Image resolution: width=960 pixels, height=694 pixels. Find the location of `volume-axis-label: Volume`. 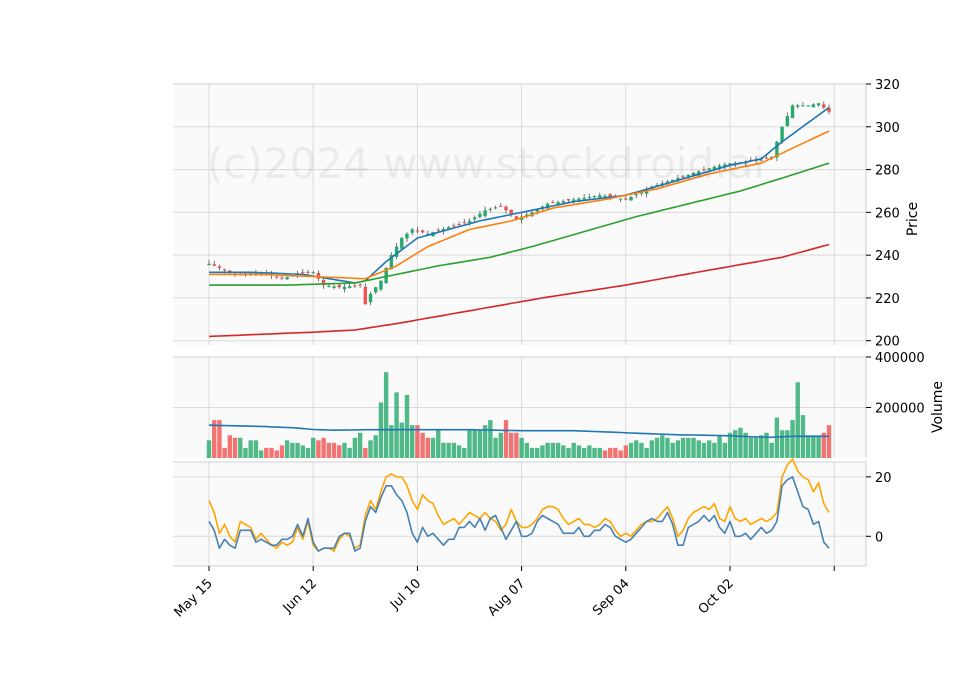

volume-axis-label: Volume is located at coordinates (938, 407).